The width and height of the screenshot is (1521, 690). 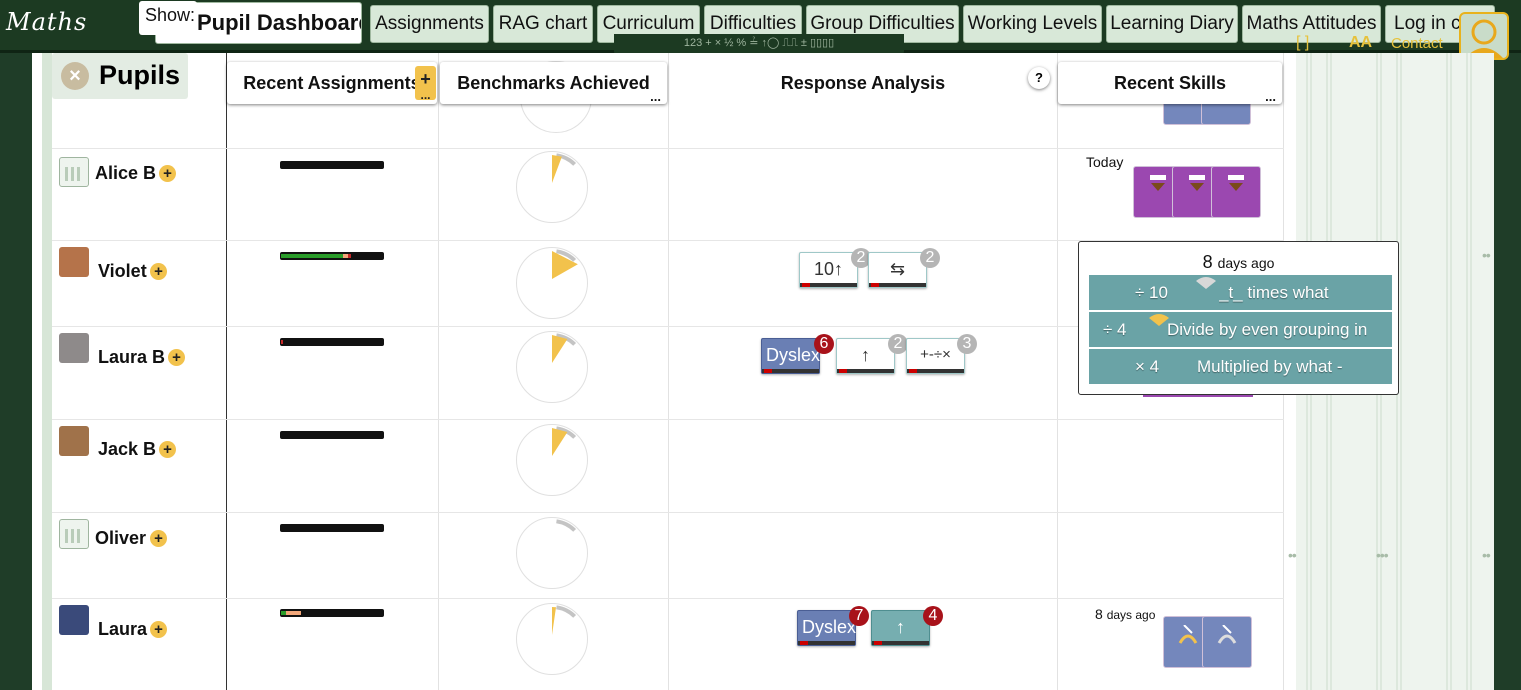 What do you see at coordinates (859, 616) in the screenshot?
I see `count-badge: 7` at bounding box center [859, 616].